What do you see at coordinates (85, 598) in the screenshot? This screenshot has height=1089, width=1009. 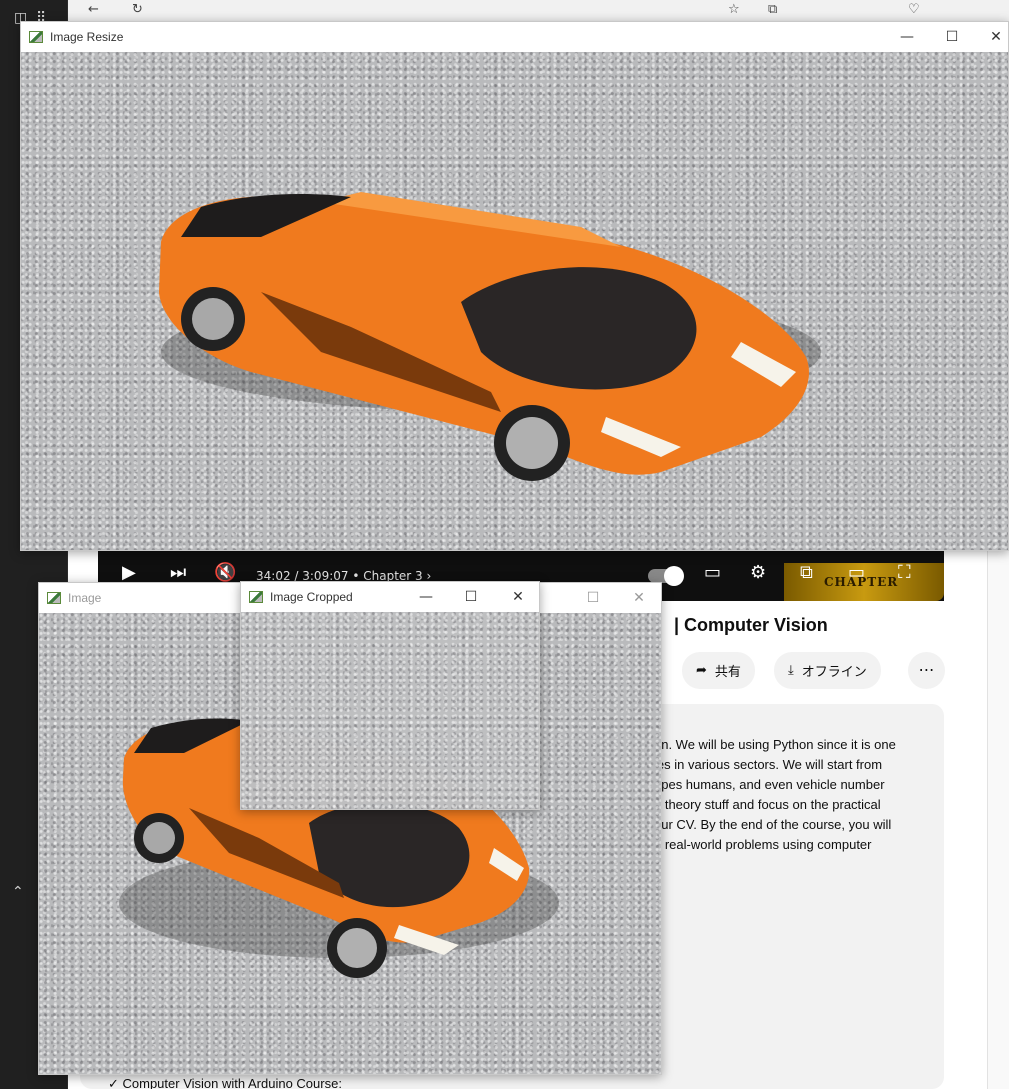 I see `window-title: Image` at bounding box center [85, 598].